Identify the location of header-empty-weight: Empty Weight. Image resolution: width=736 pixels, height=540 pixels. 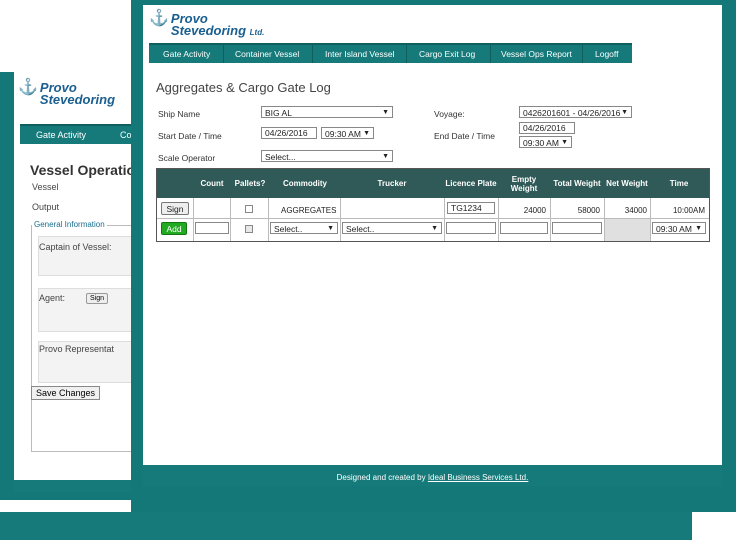
(524, 183).